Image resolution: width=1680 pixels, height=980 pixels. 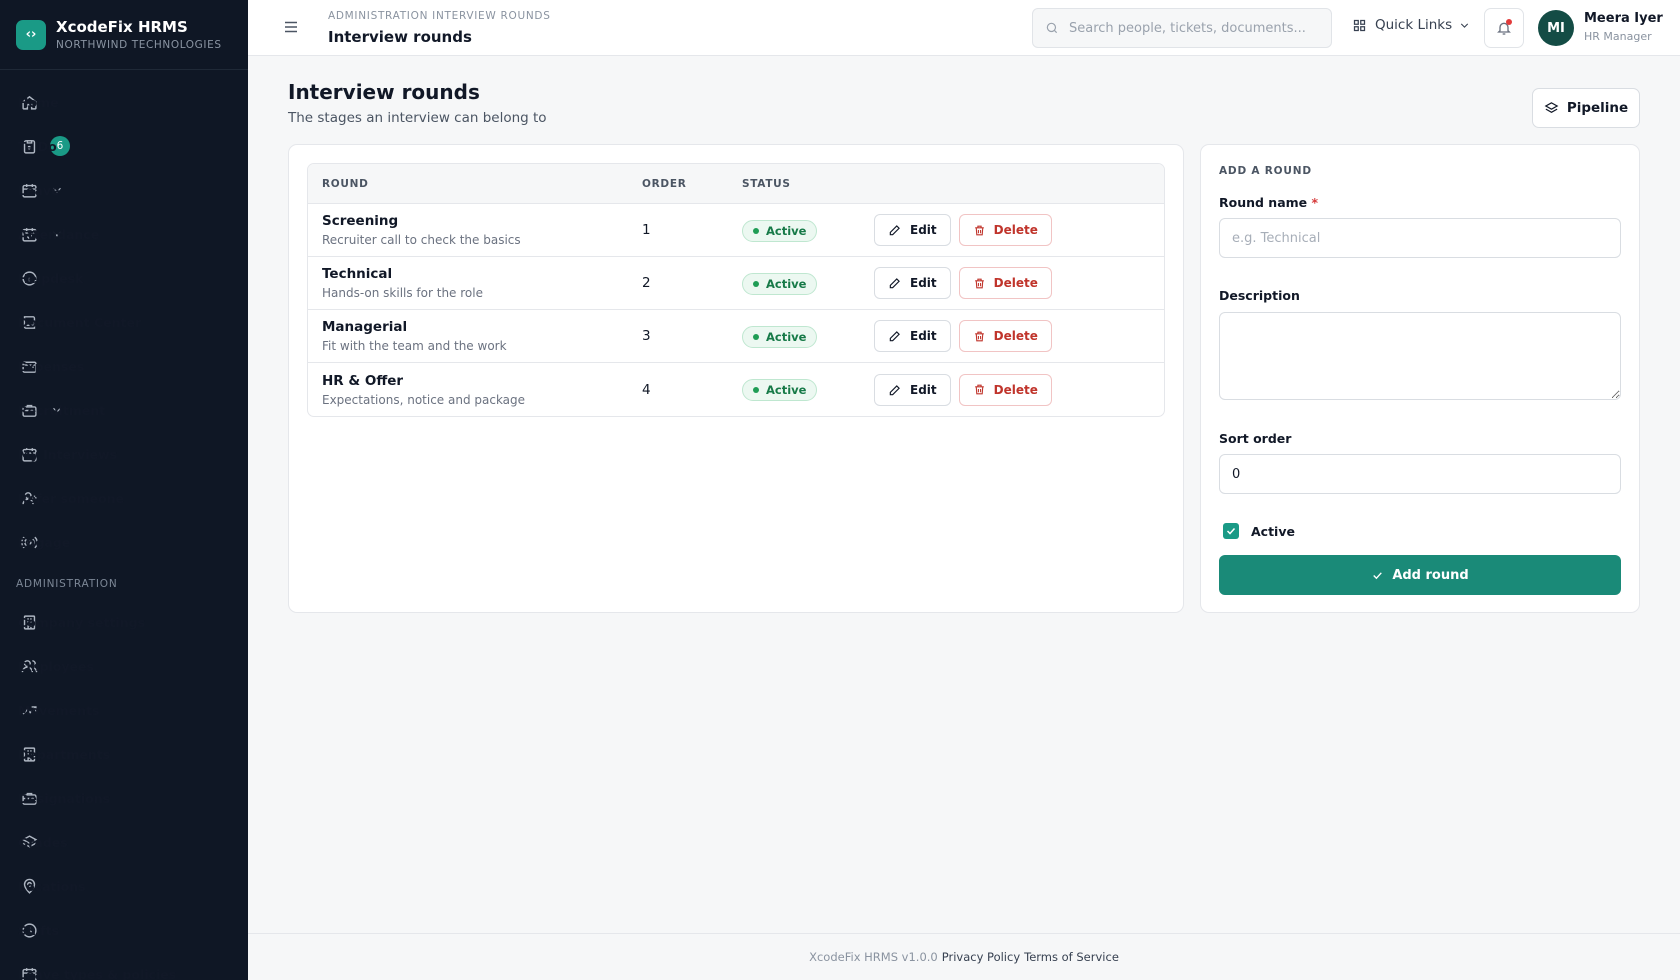 I want to click on sidebar-item-recruitment: Recruitment, so click(x=124, y=410).